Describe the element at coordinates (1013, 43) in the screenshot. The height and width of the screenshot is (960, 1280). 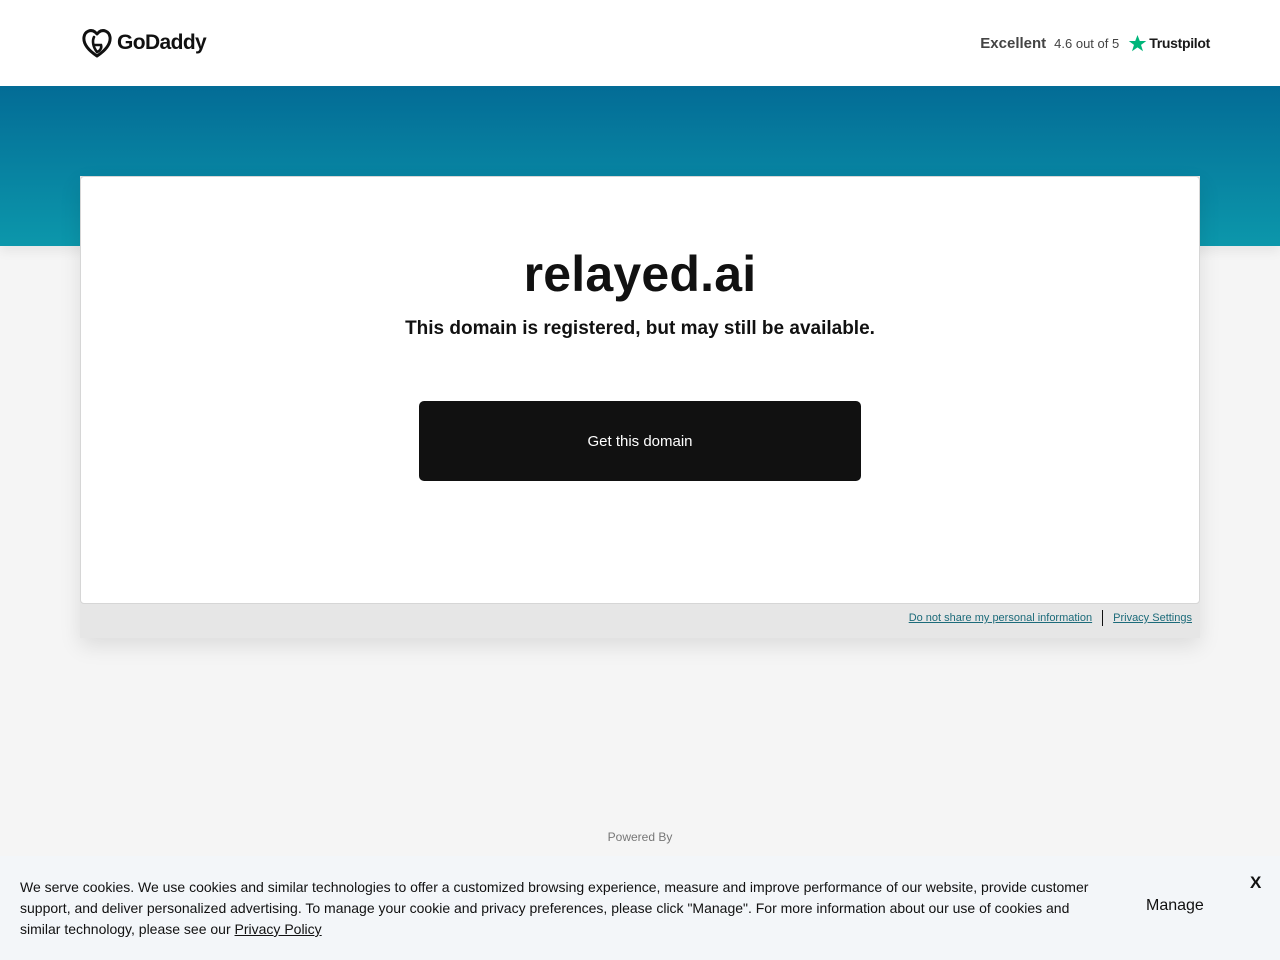
I see `trustpilot-rating-word: Excellent` at that location.